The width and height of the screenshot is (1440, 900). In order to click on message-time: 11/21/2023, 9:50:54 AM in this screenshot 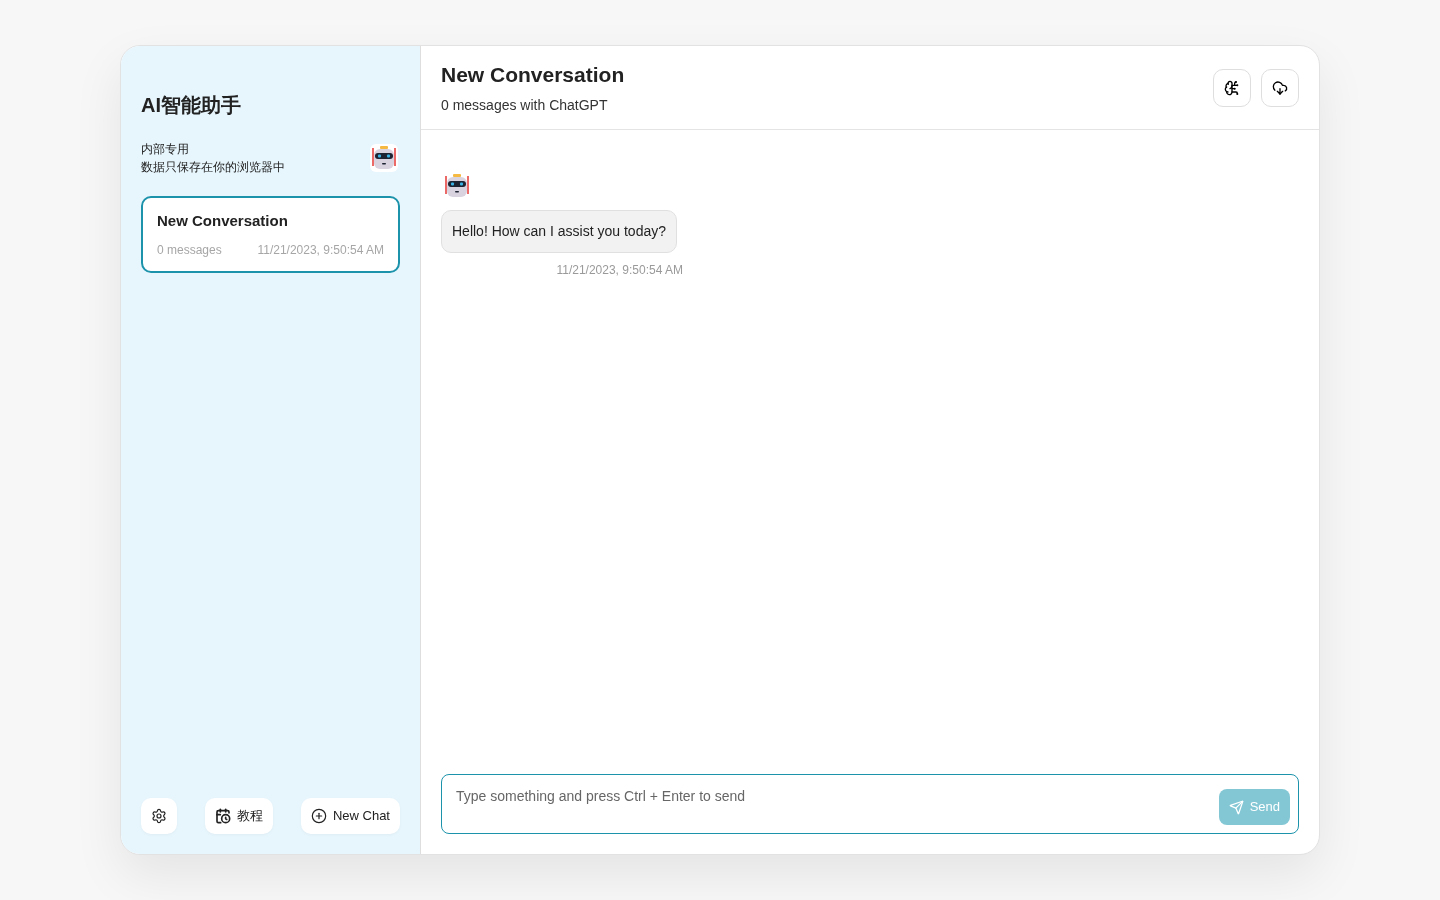, I will do `click(619, 270)`.